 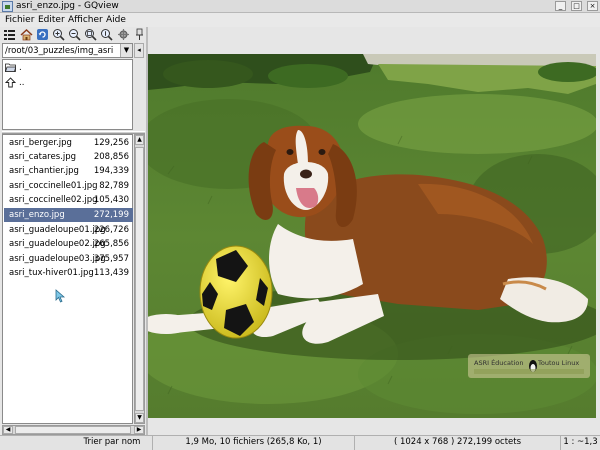 I want to click on path-combo: /root/03_puzzles/img_asri ▼, so click(x=67, y=50).